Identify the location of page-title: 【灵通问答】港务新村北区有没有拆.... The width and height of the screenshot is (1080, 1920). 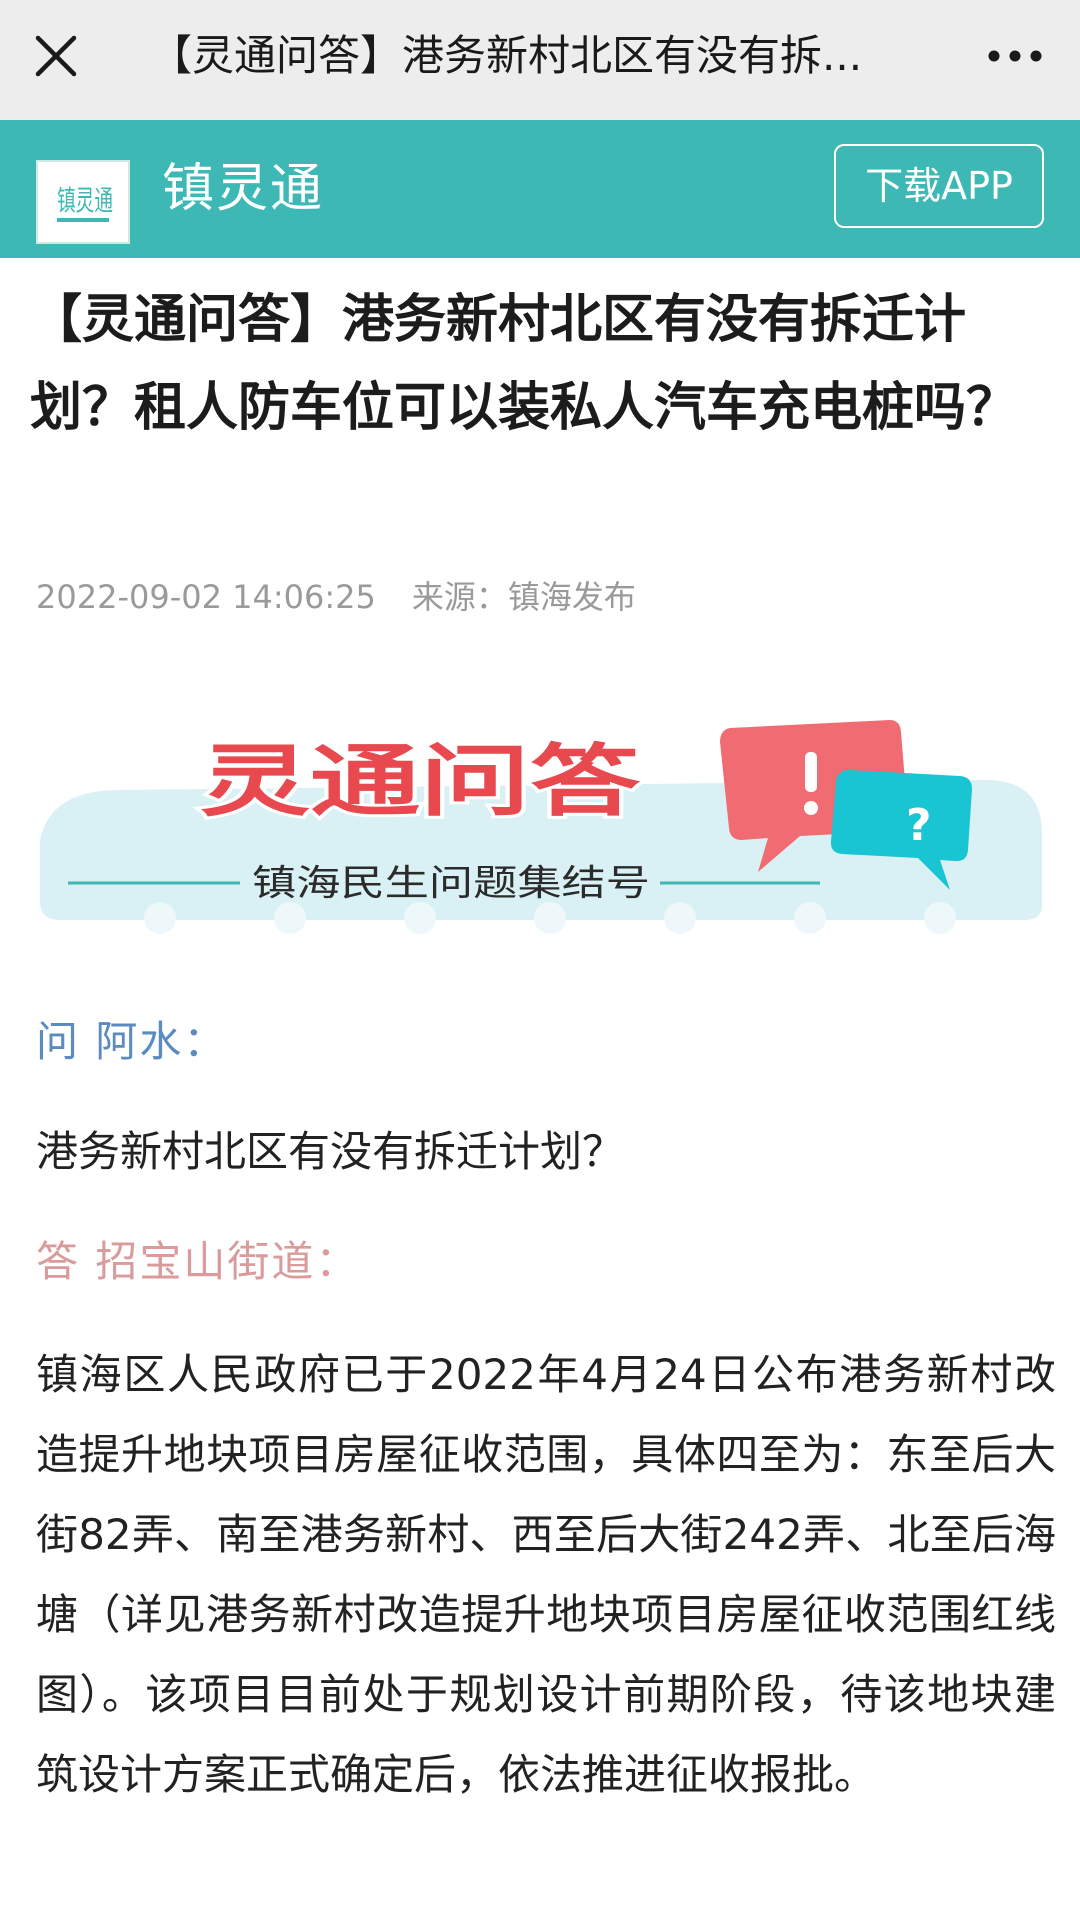
(506, 55).